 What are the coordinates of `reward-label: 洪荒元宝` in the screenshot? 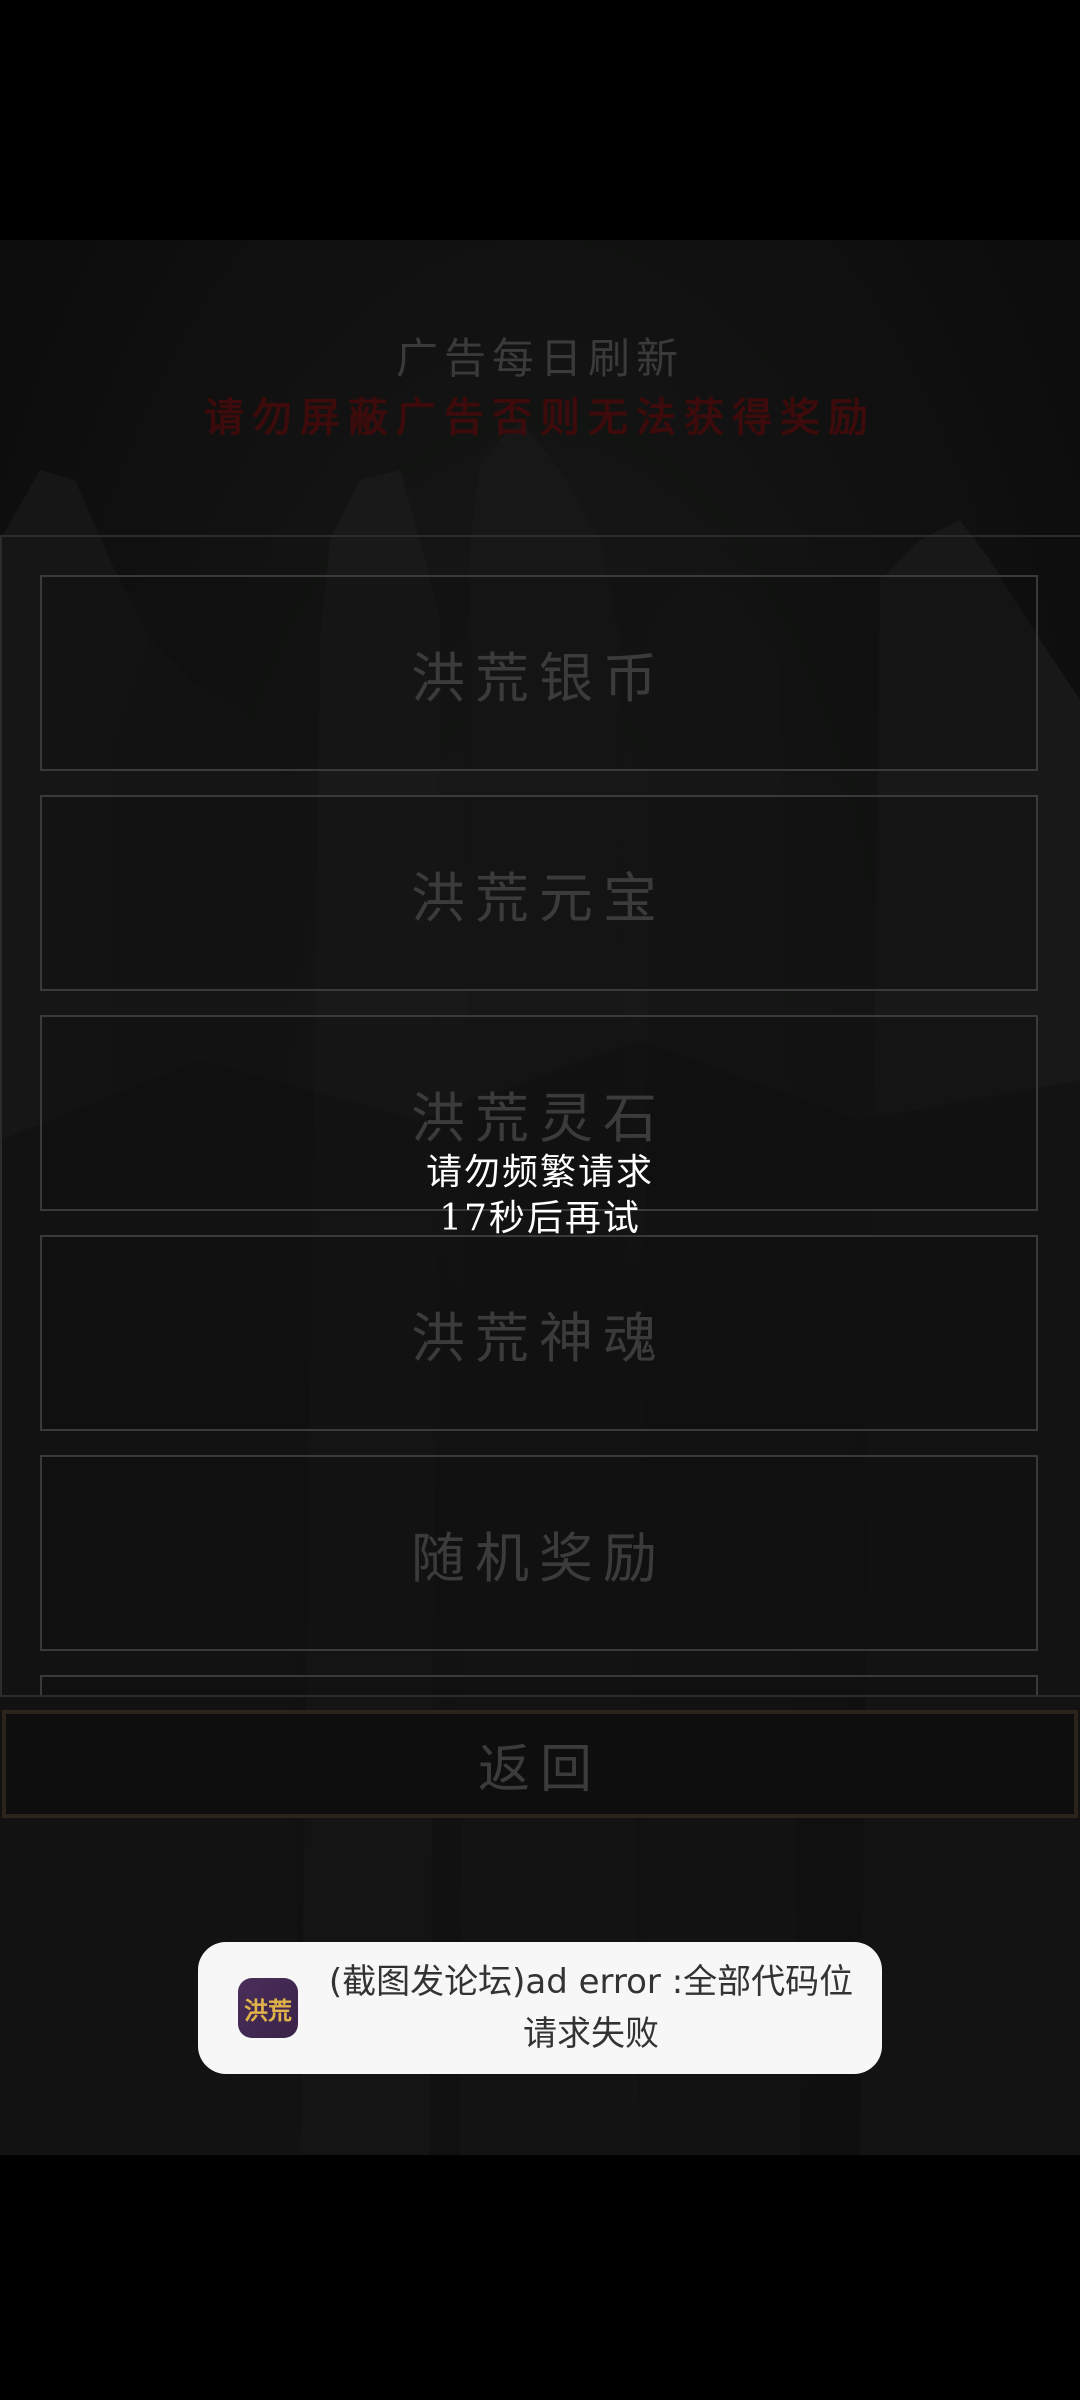 It's located at (539, 898).